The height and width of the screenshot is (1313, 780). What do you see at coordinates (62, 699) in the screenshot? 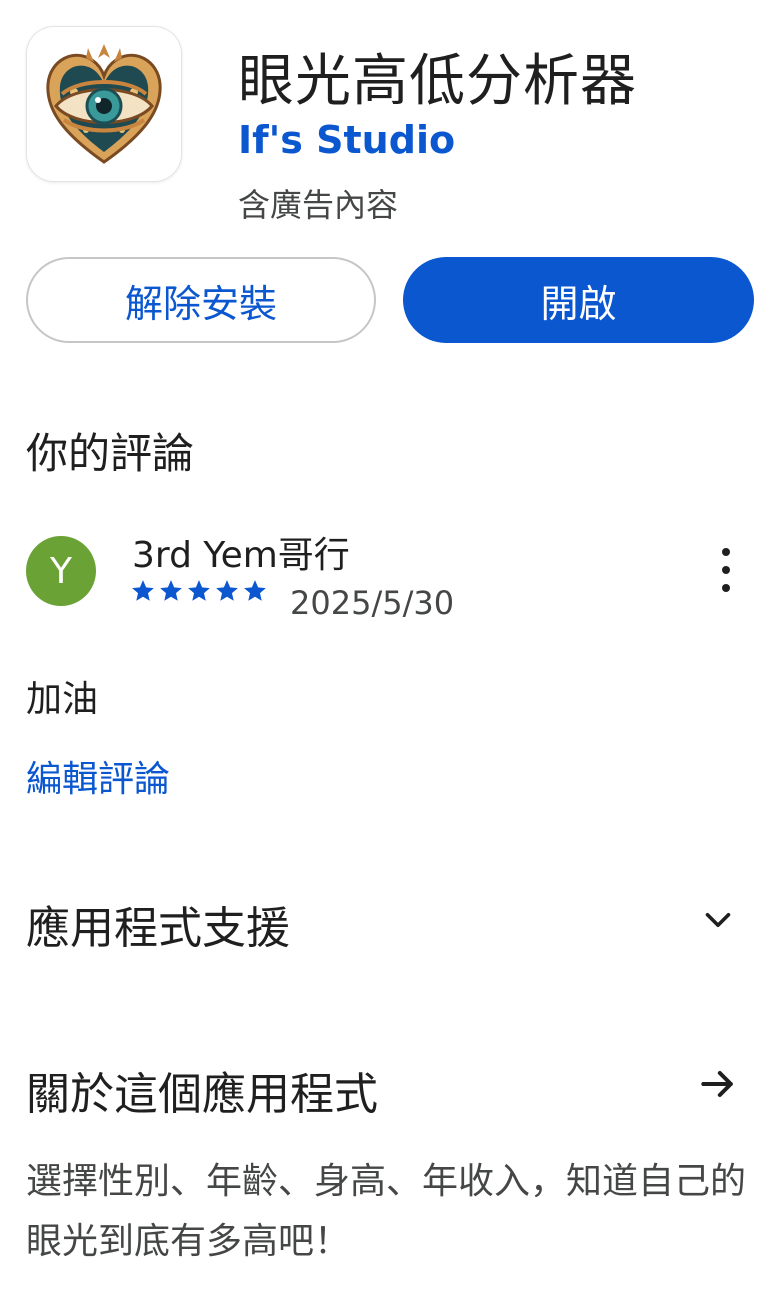
I see `review-text: 加油` at bounding box center [62, 699].